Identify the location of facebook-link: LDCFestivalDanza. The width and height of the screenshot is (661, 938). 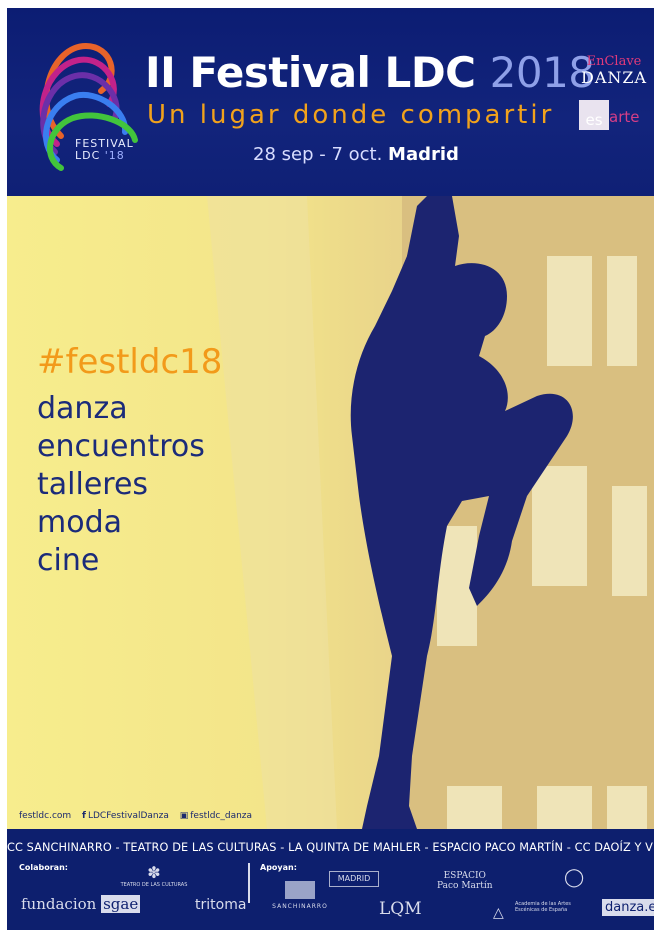
(128, 816).